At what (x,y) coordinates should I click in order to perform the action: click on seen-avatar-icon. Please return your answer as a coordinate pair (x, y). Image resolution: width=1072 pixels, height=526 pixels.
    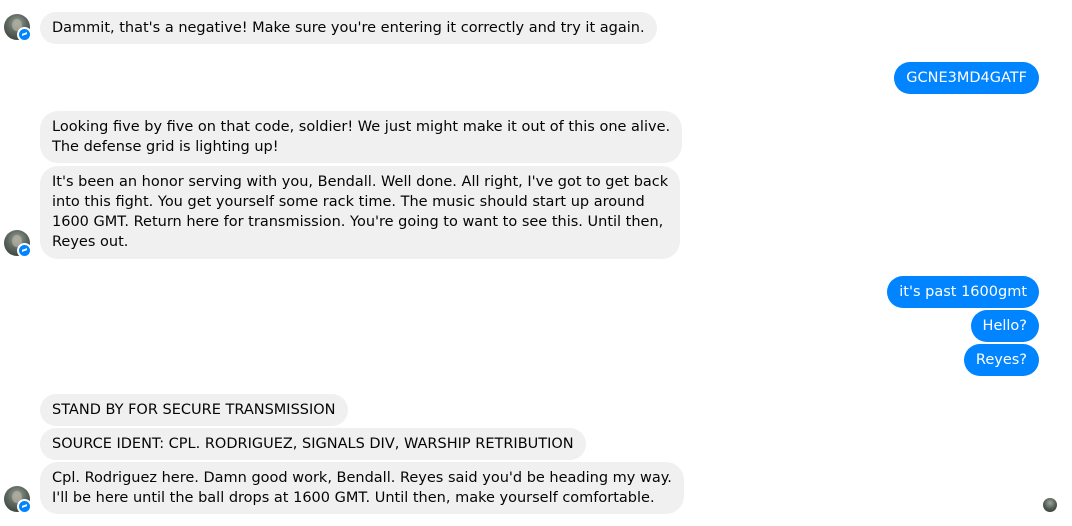
    Looking at the image, I should click on (1050, 505).